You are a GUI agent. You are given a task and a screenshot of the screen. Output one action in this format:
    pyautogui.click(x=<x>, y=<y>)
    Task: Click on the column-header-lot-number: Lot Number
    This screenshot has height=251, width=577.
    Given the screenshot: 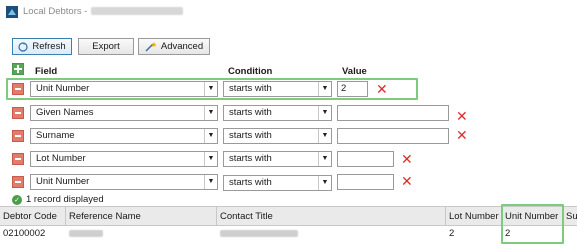 What is the action you would take?
    pyautogui.click(x=474, y=216)
    